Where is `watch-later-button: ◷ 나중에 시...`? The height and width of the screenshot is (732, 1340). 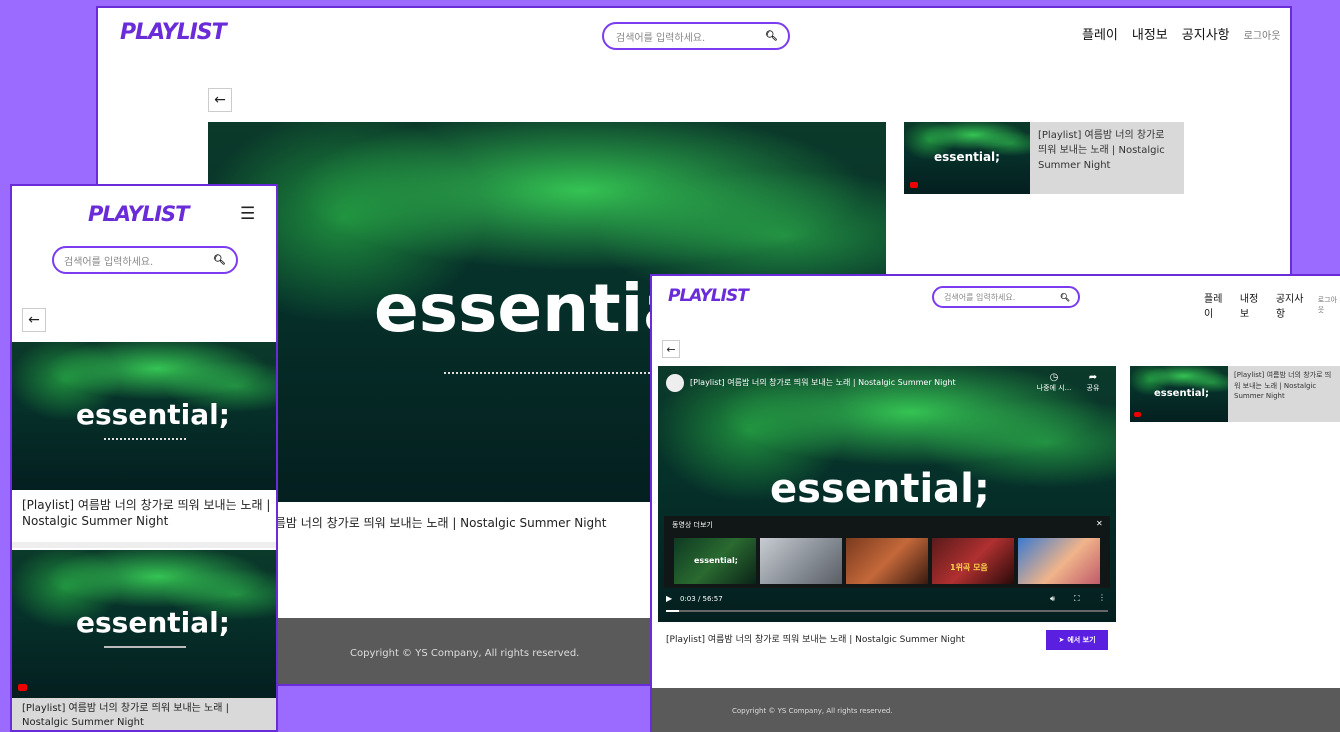 watch-later-button: ◷ 나중에 시... is located at coordinates (1054, 382).